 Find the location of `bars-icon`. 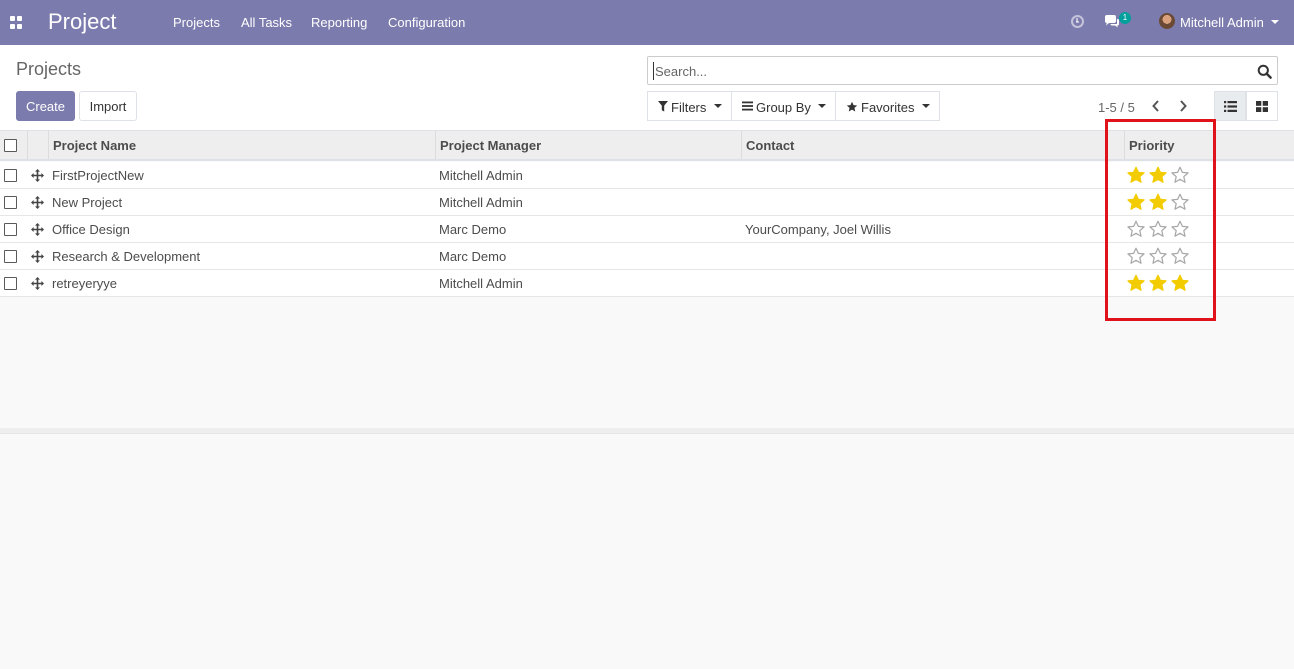

bars-icon is located at coordinates (747, 106).